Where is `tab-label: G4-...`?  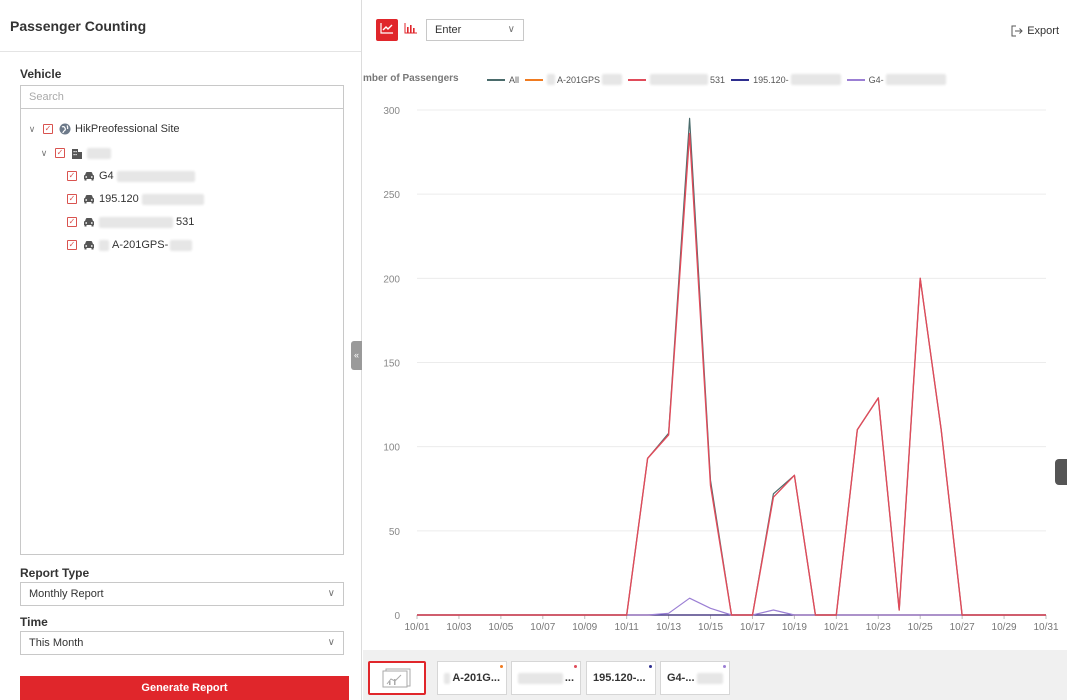
tab-label: G4-... is located at coordinates (681, 678).